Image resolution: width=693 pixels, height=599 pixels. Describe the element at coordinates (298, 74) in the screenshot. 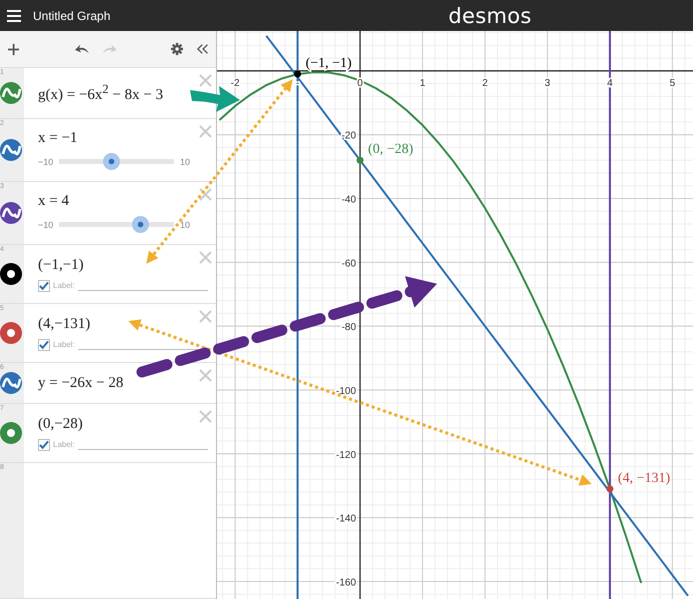

I see `graph-point` at that location.